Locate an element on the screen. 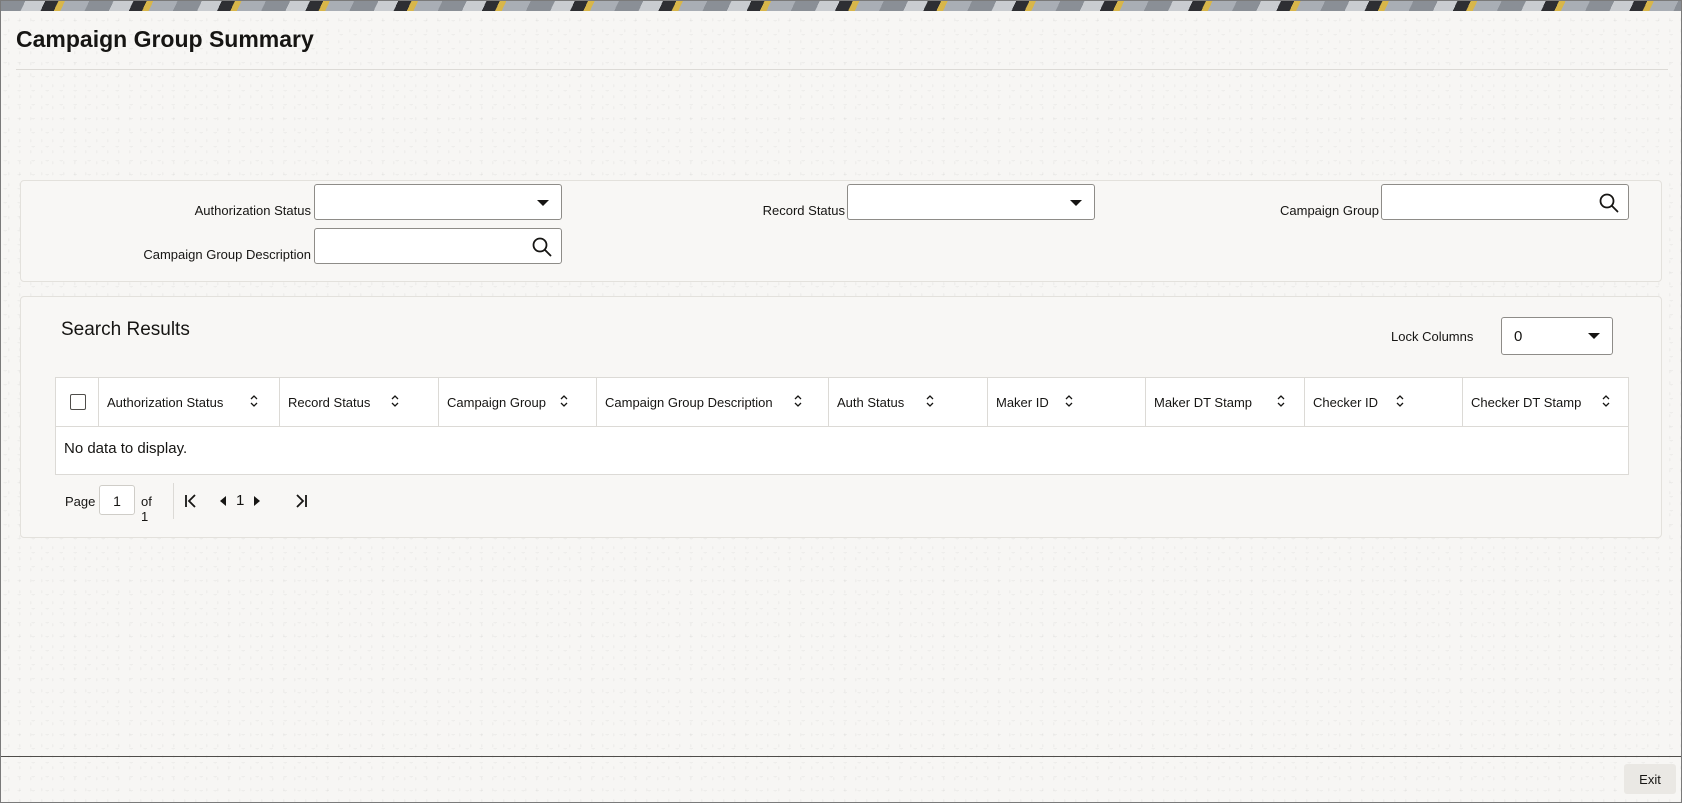 The width and height of the screenshot is (1682, 803). authorization-status-select is located at coordinates (438, 202).